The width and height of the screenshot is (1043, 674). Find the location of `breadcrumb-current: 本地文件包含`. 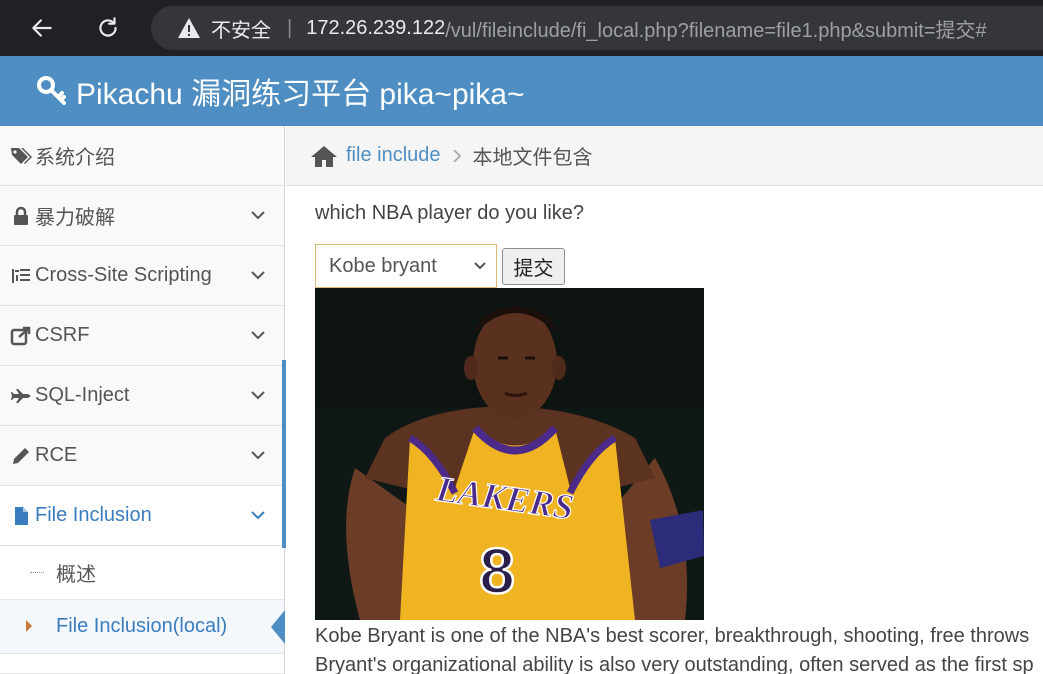

breadcrumb-current: 本地文件包含 is located at coordinates (532, 158).